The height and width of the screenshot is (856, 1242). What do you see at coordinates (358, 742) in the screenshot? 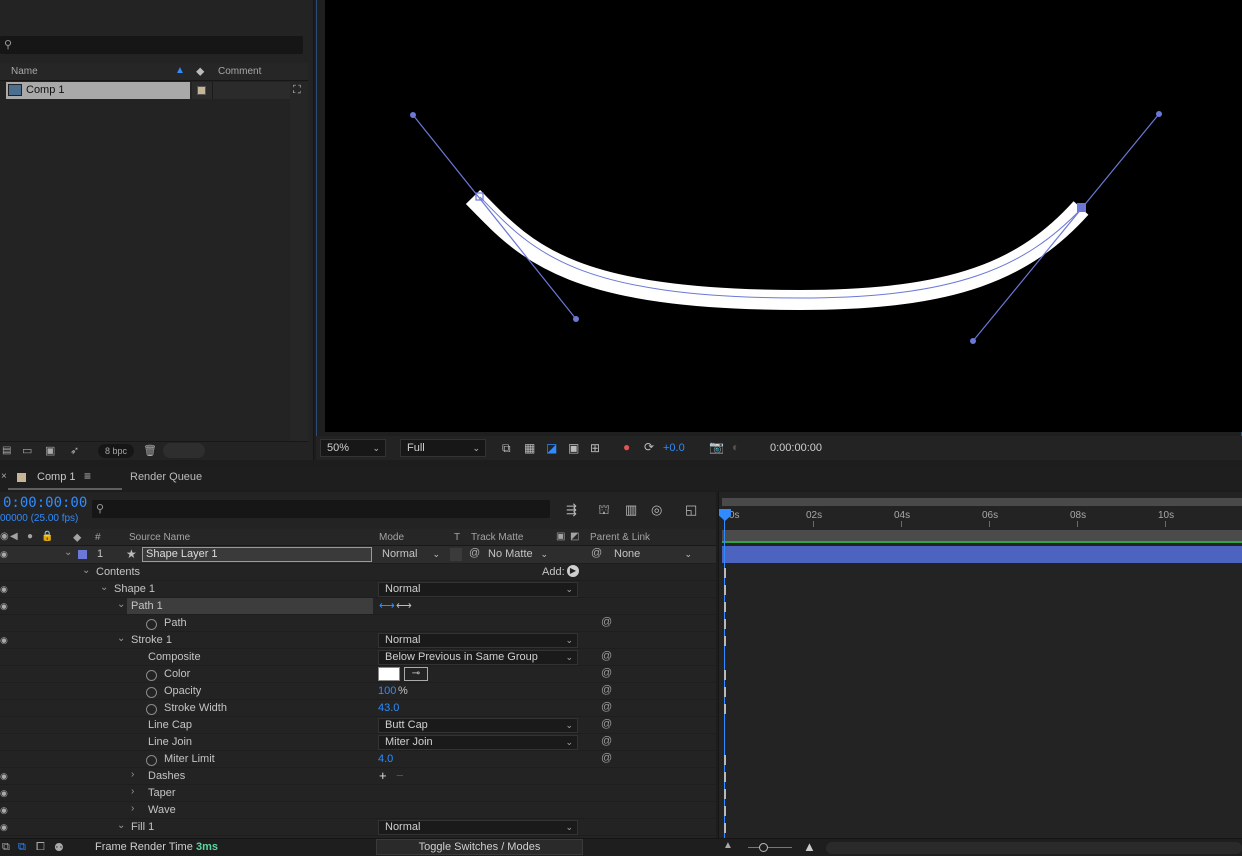
I see `line-join-row: Line Join Miter Join ⌄ @` at bounding box center [358, 742].